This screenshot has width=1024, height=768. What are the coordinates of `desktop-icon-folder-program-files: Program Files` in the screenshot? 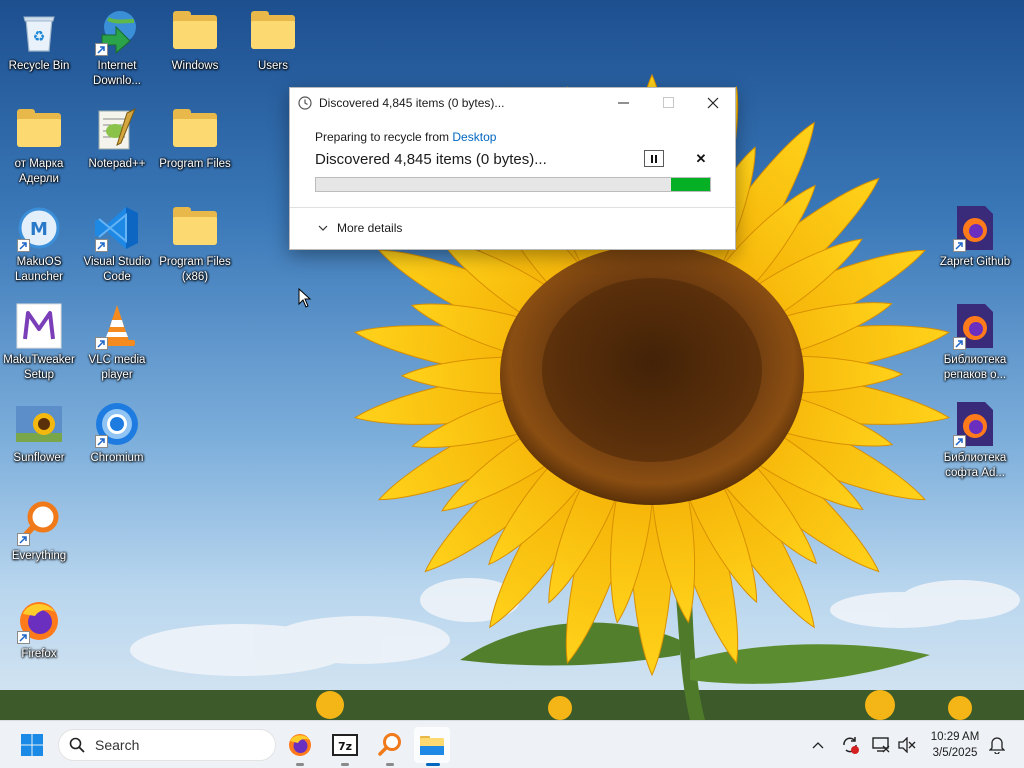 It's located at (195, 139).